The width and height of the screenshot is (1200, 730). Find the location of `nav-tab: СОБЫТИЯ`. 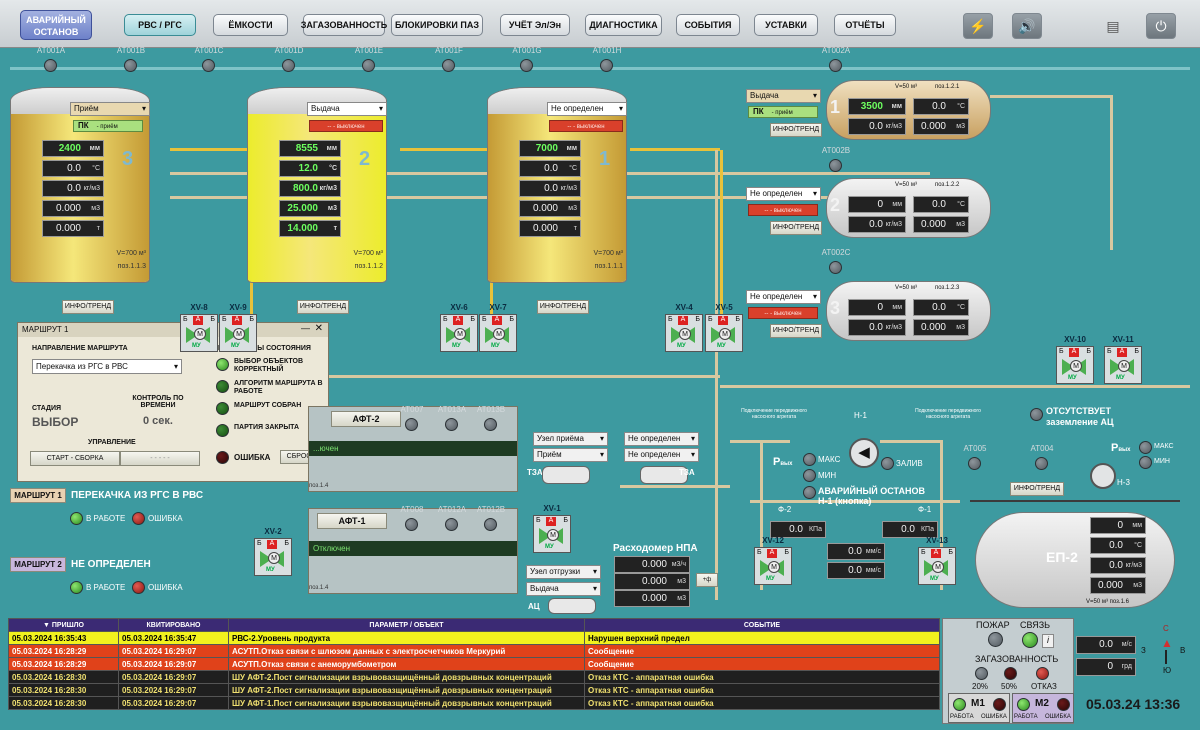

nav-tab: СОБЫТИЯ is located at coordinates (708, 25).